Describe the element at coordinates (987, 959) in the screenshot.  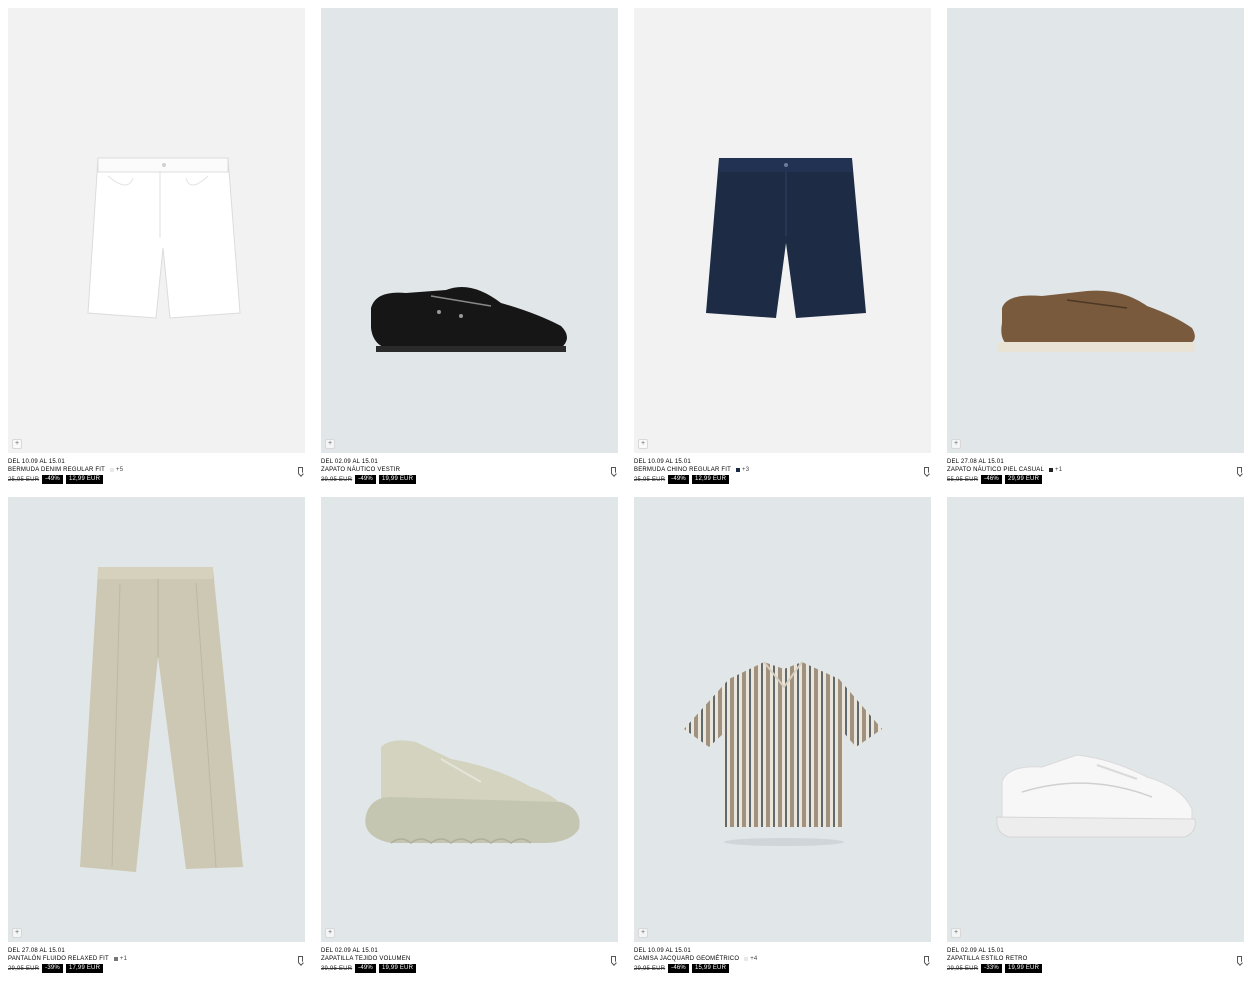
I see `product-name: ZAPATILLA ESTILO RETRO` at that location.